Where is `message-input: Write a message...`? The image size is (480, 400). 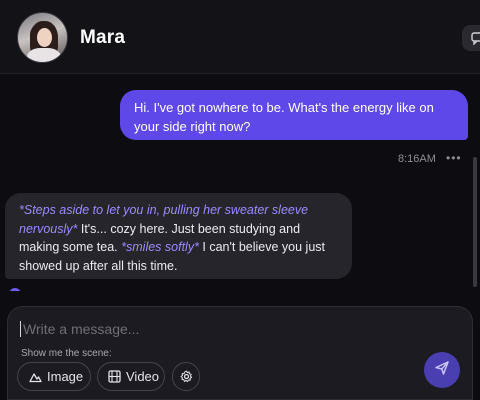 message-input: Write a message... is located at coordinates (210, 329).